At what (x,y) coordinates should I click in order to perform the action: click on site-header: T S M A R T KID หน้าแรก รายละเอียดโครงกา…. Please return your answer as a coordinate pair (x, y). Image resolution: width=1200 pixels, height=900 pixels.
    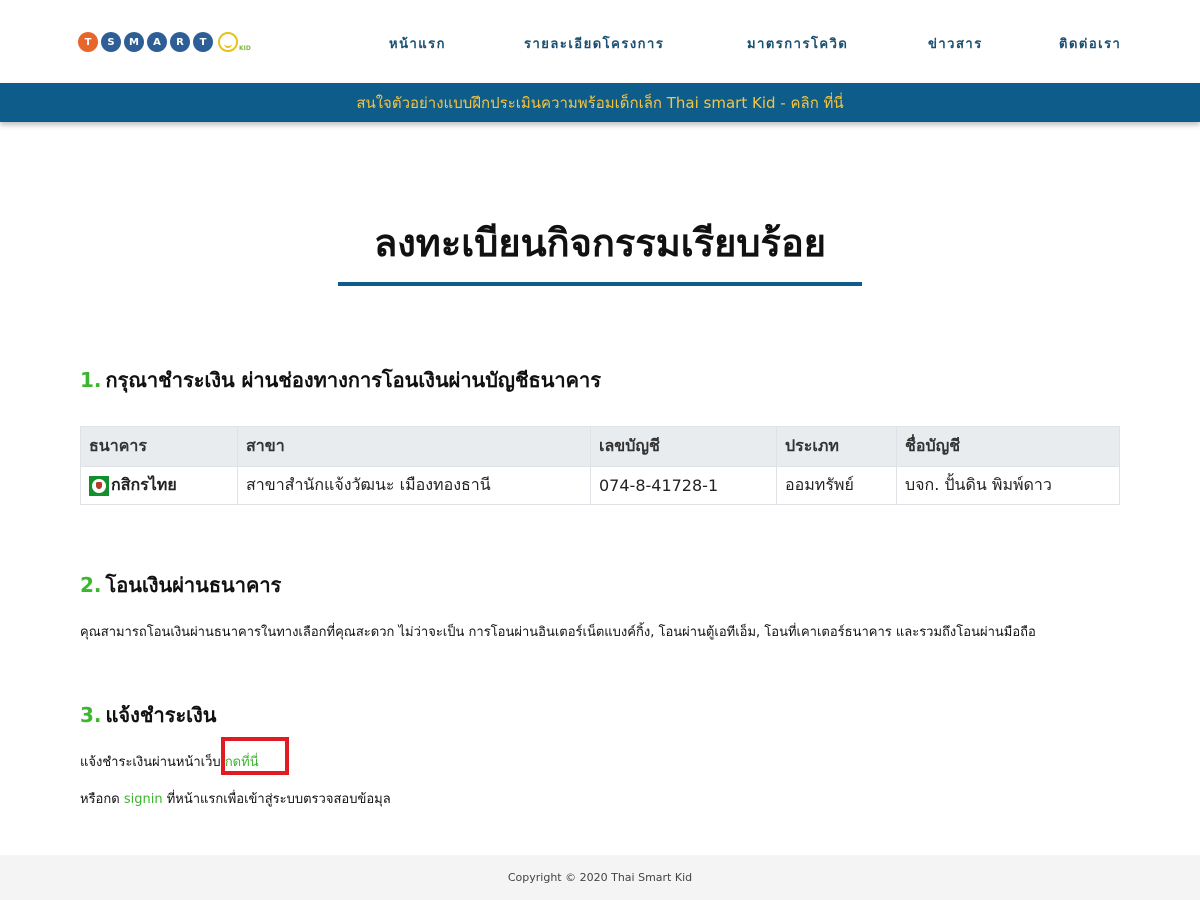
    Looking at the image, I should click on (600, 41).